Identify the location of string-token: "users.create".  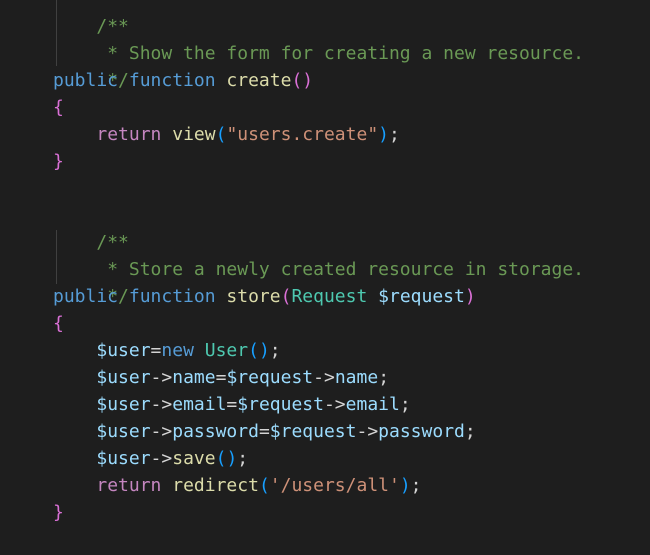
(302, 134).